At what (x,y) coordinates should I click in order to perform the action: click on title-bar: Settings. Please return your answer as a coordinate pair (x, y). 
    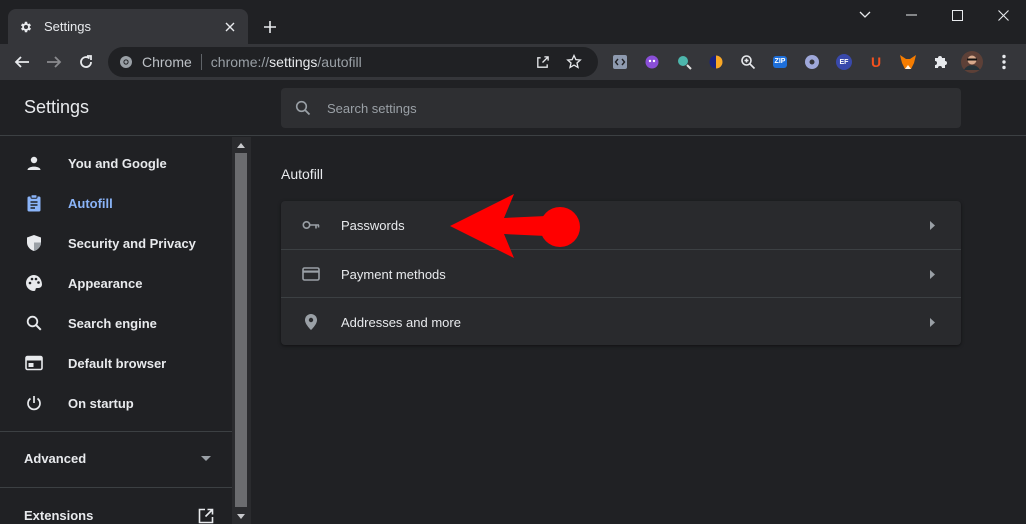
    Looking at the image, I should click on (513, 22).